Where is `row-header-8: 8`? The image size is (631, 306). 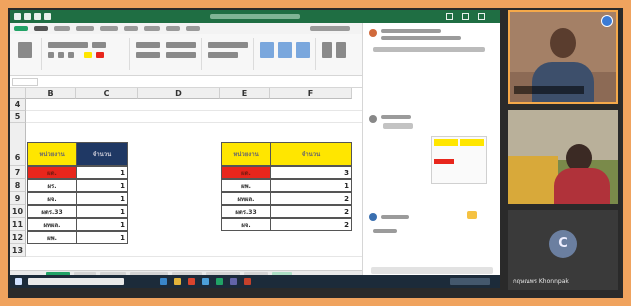
row-header-8: 8 is located at coordinates (18, 185).